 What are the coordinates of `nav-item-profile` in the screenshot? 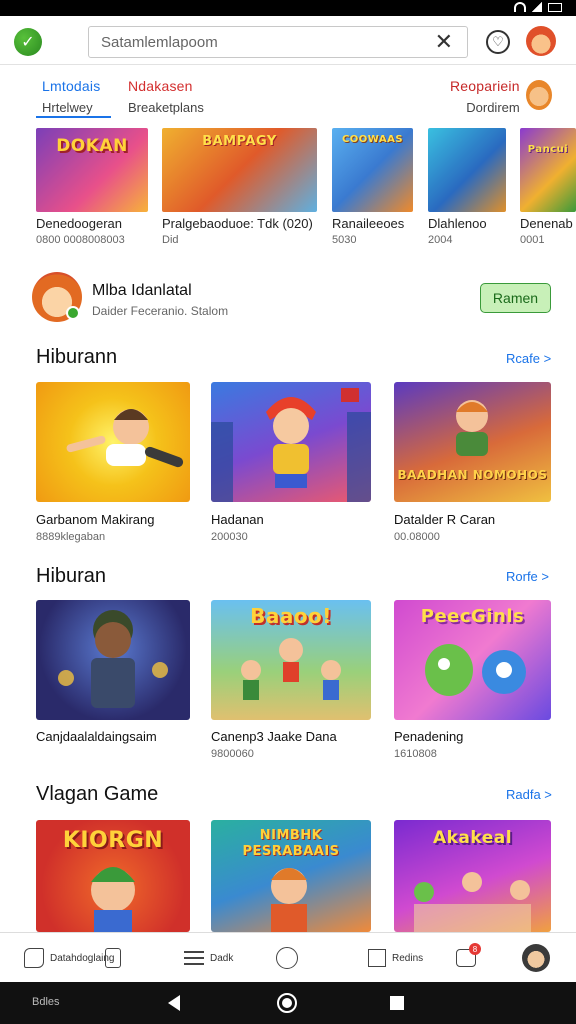 It's located at (536, 958).